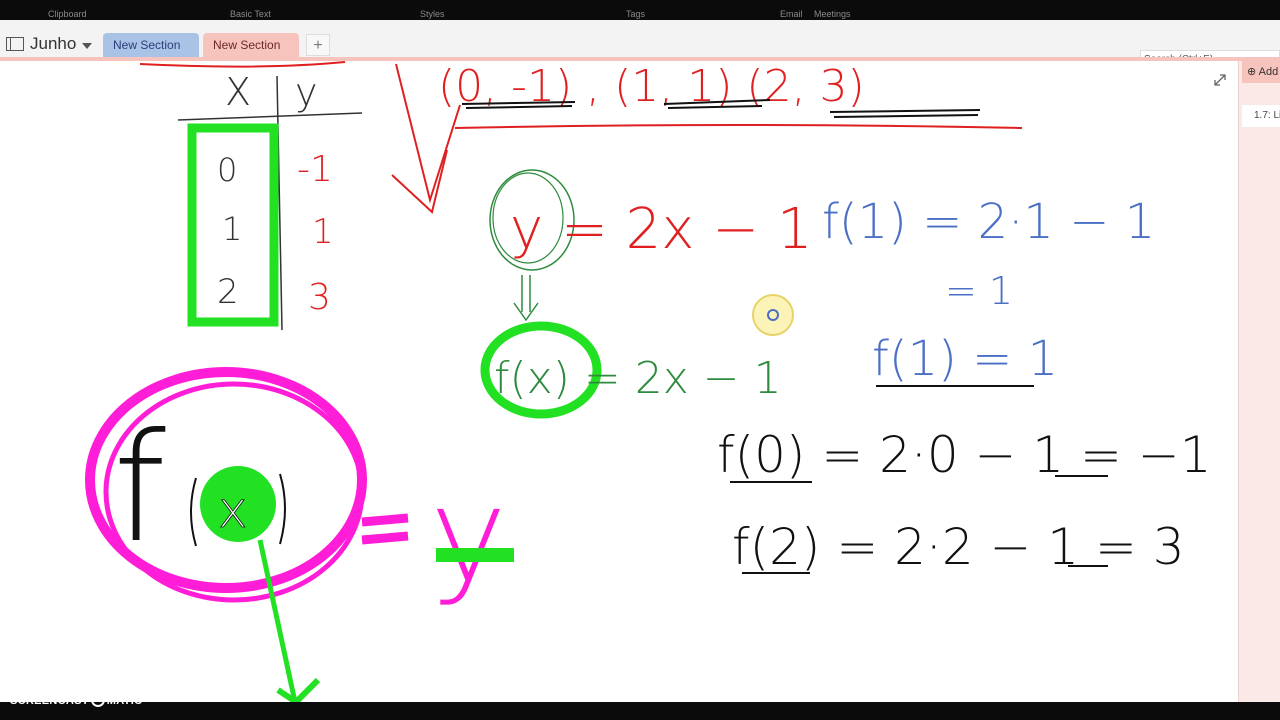 This screenshot has width=1280, height=720. Describe the element at coordinates (41, 684) in the screenshot. I see `watermark-recorded-text: RECORDED WITH` at that location.